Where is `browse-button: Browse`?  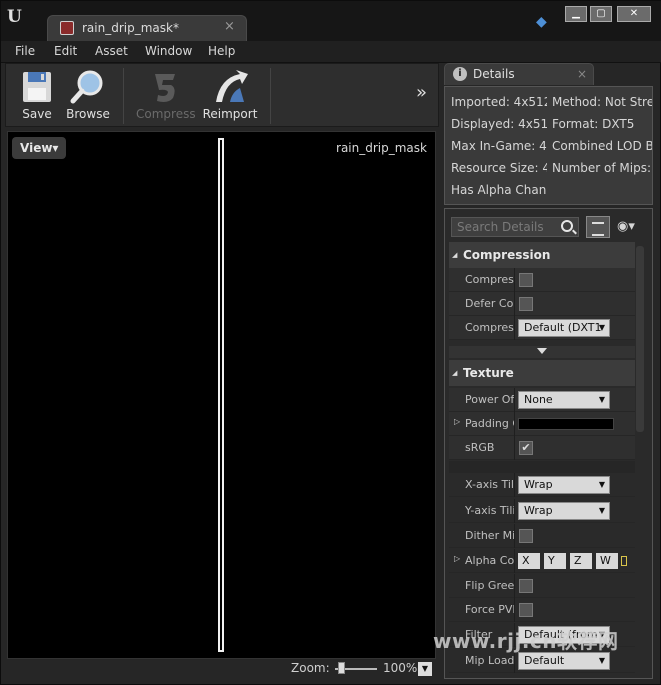 browse-button: Browse is located at coordinates (88, 95).